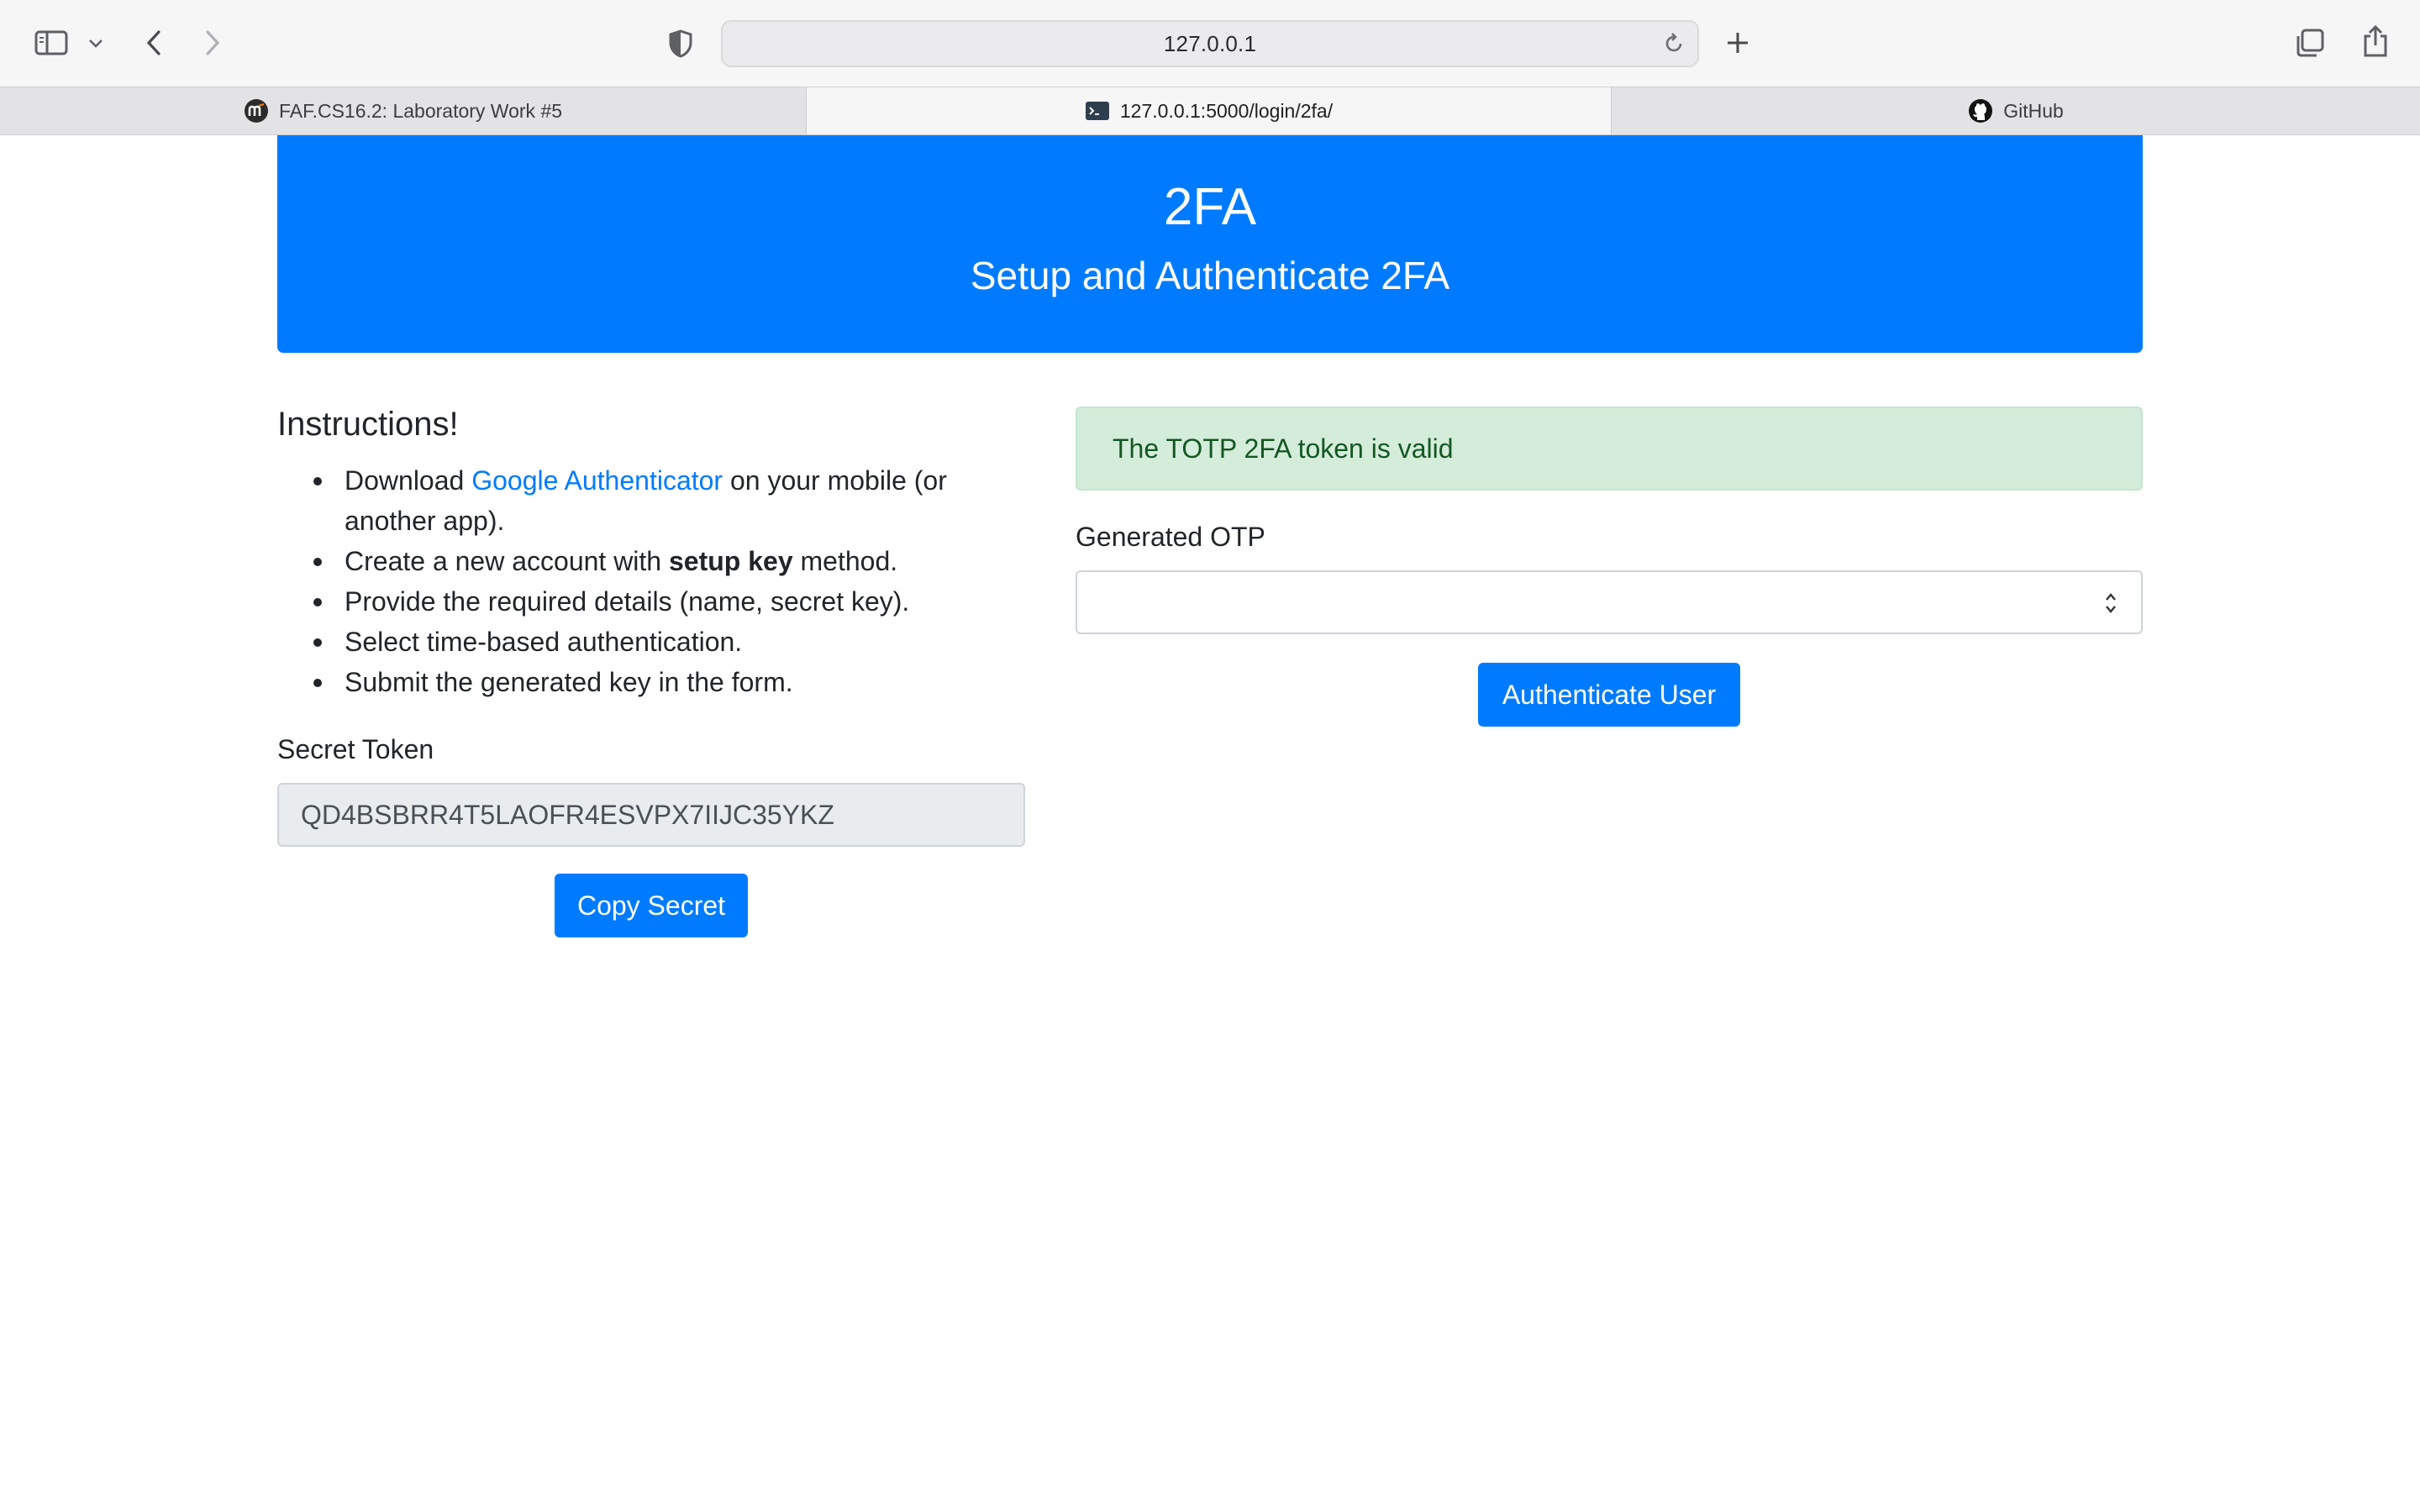 This screenshot has width=2420, height=1512. I want to click on tab-github: GitHub, so click(2016, 110).